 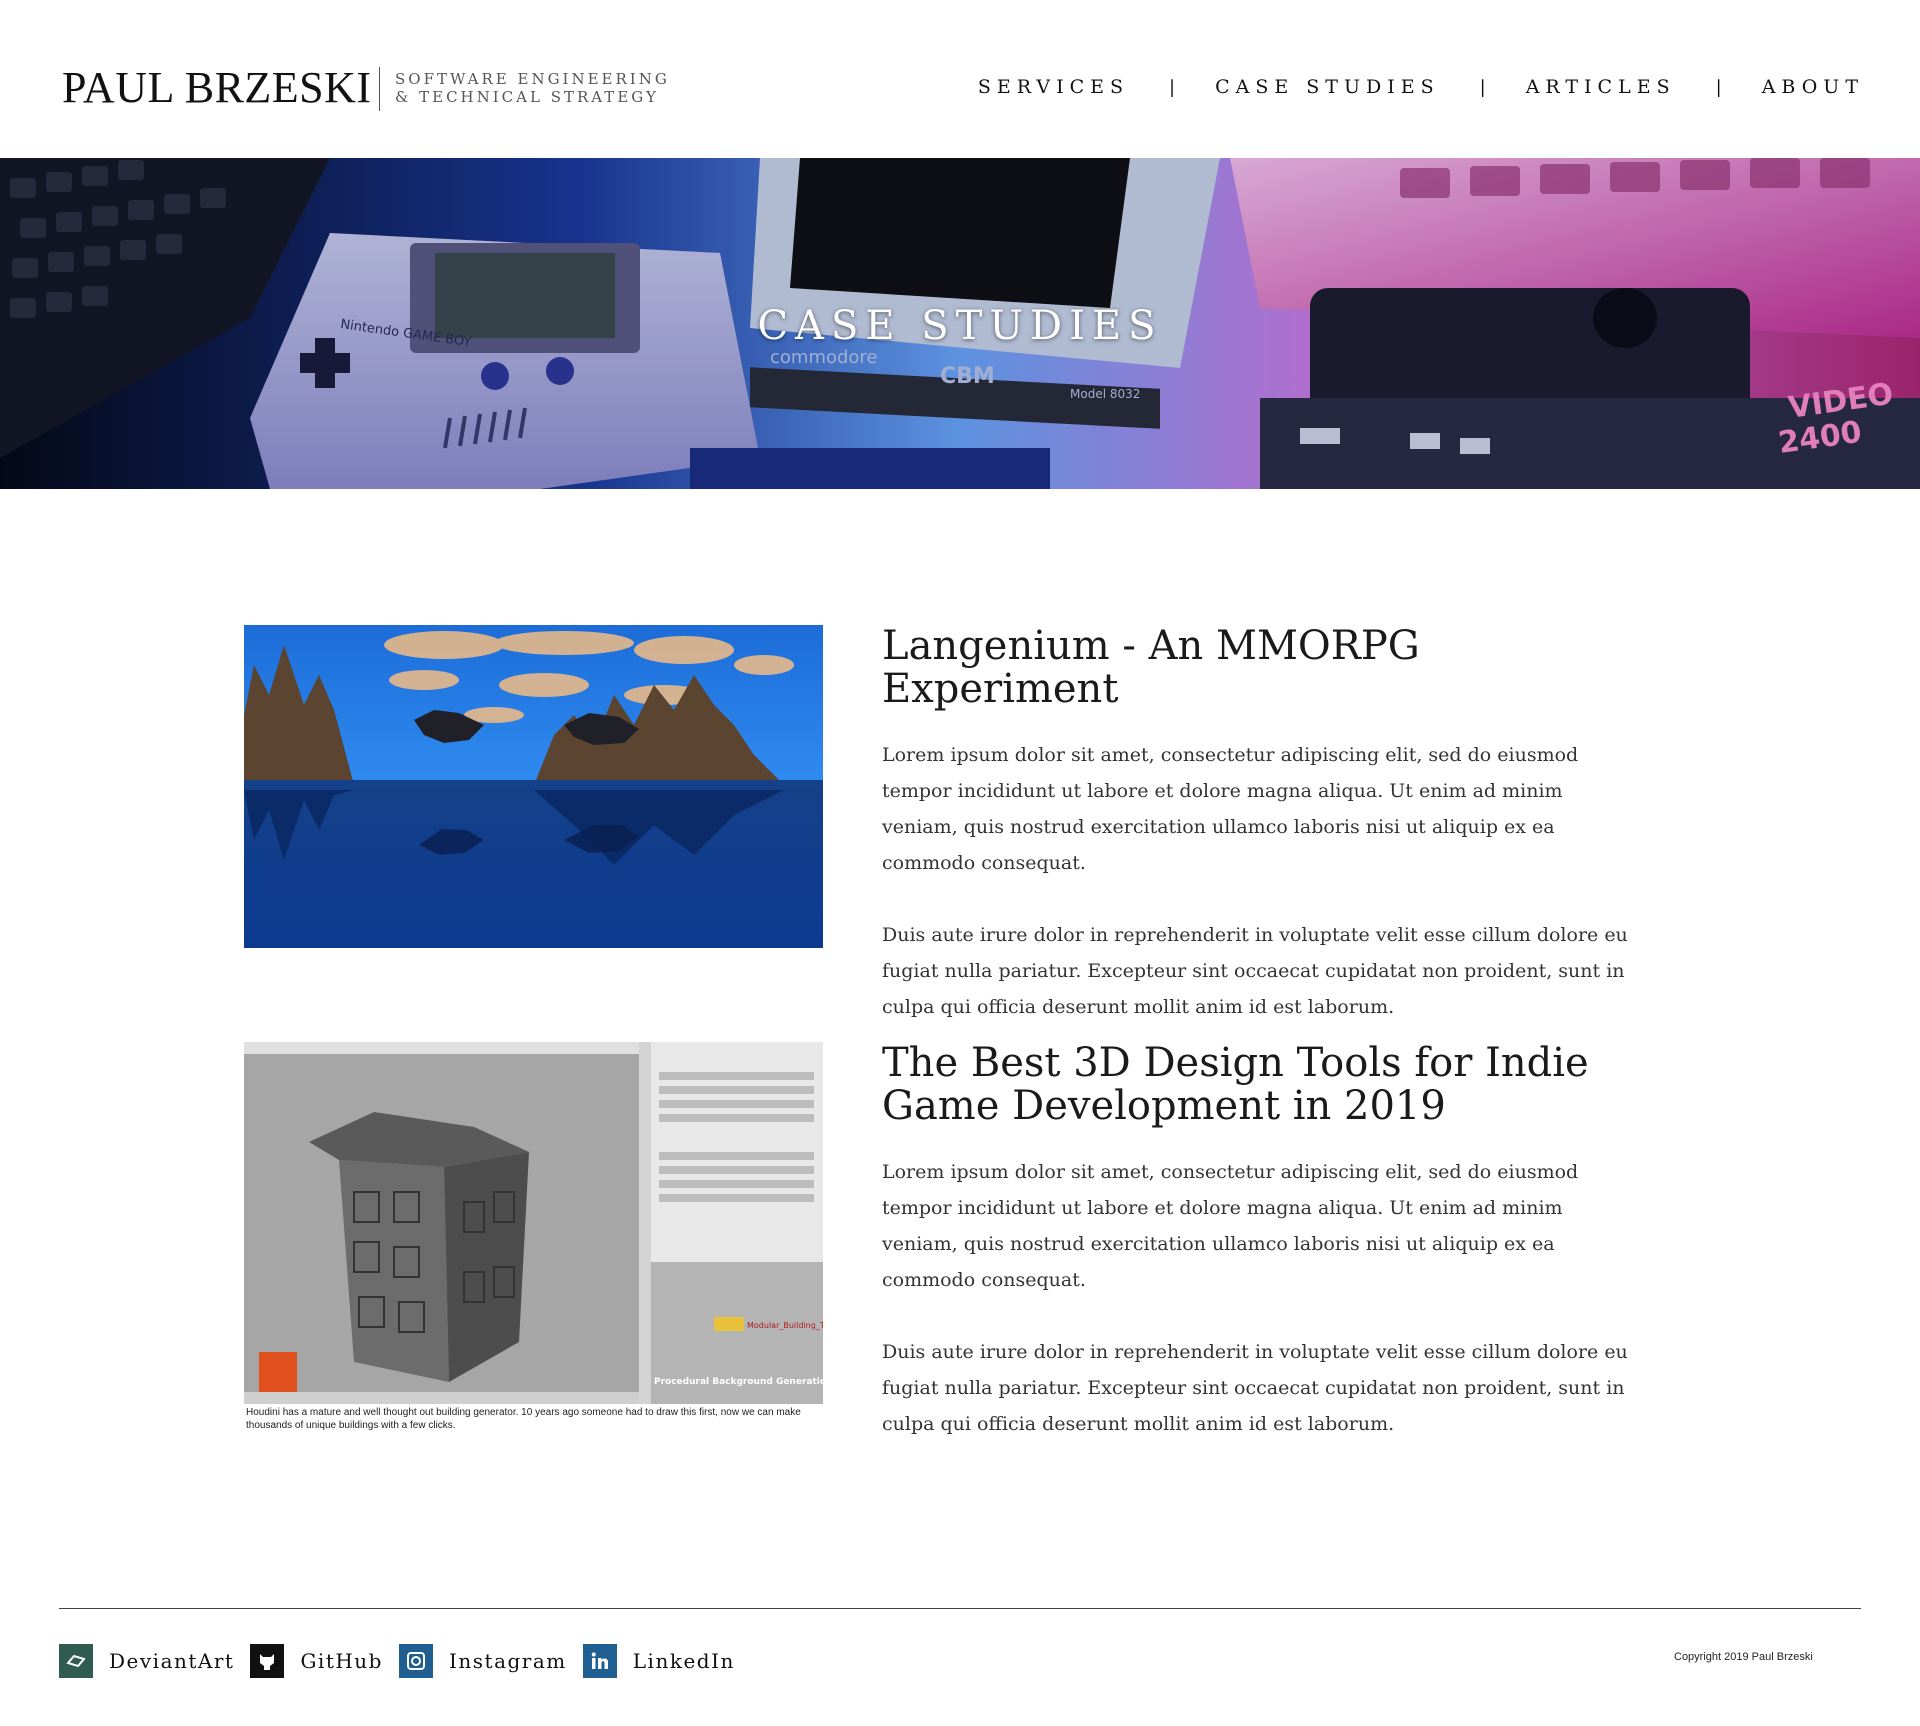 What do you see at coordinates (217, 87) in the screenshot?
I see `brand-name: PAUL BRZESKI` at bounding box center [217, 87].